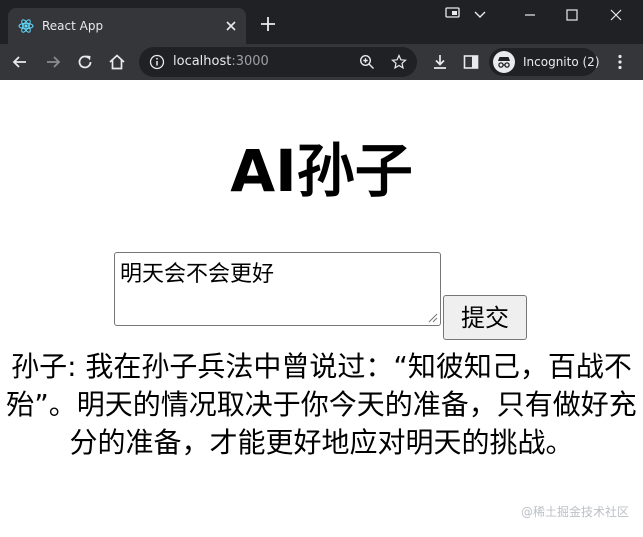 Image resolution: width=643 pixels, height=537 pixels. Describe the element at coordinates (572, 15) in the screenshot. I see `maximize-icon` at that location.